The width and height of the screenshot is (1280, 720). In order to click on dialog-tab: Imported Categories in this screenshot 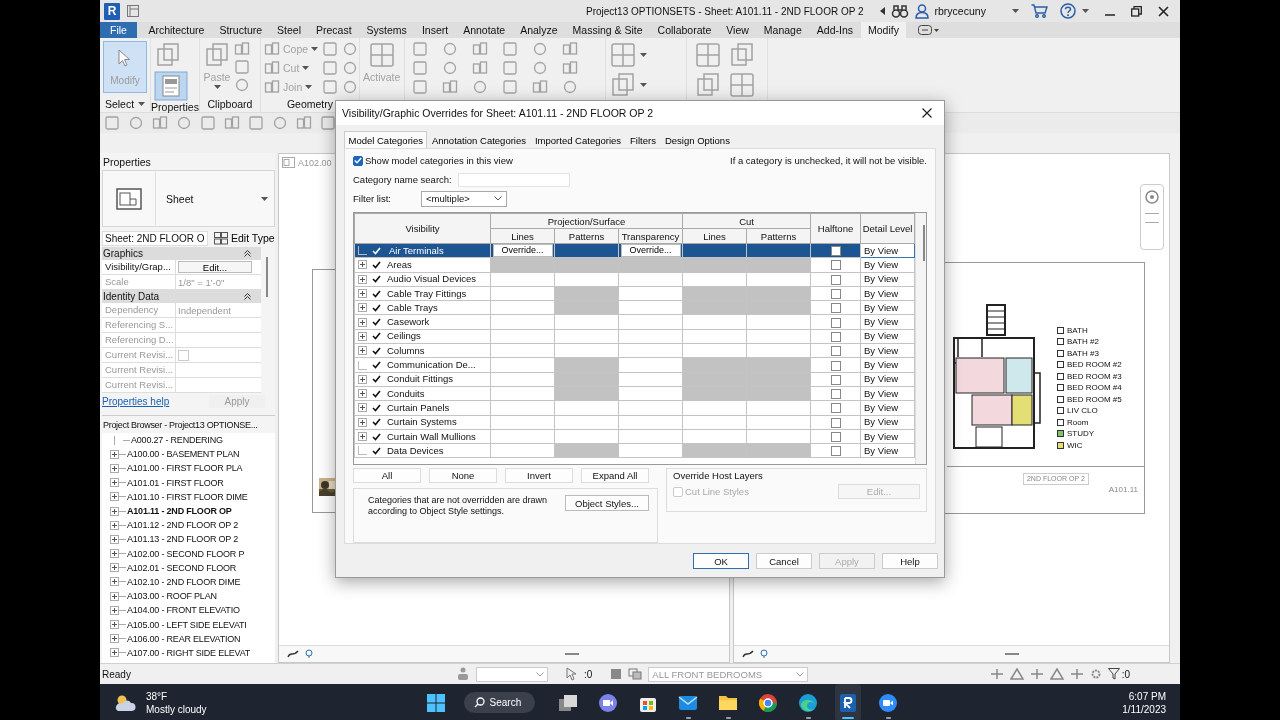, I will do `click(578, 139)`.